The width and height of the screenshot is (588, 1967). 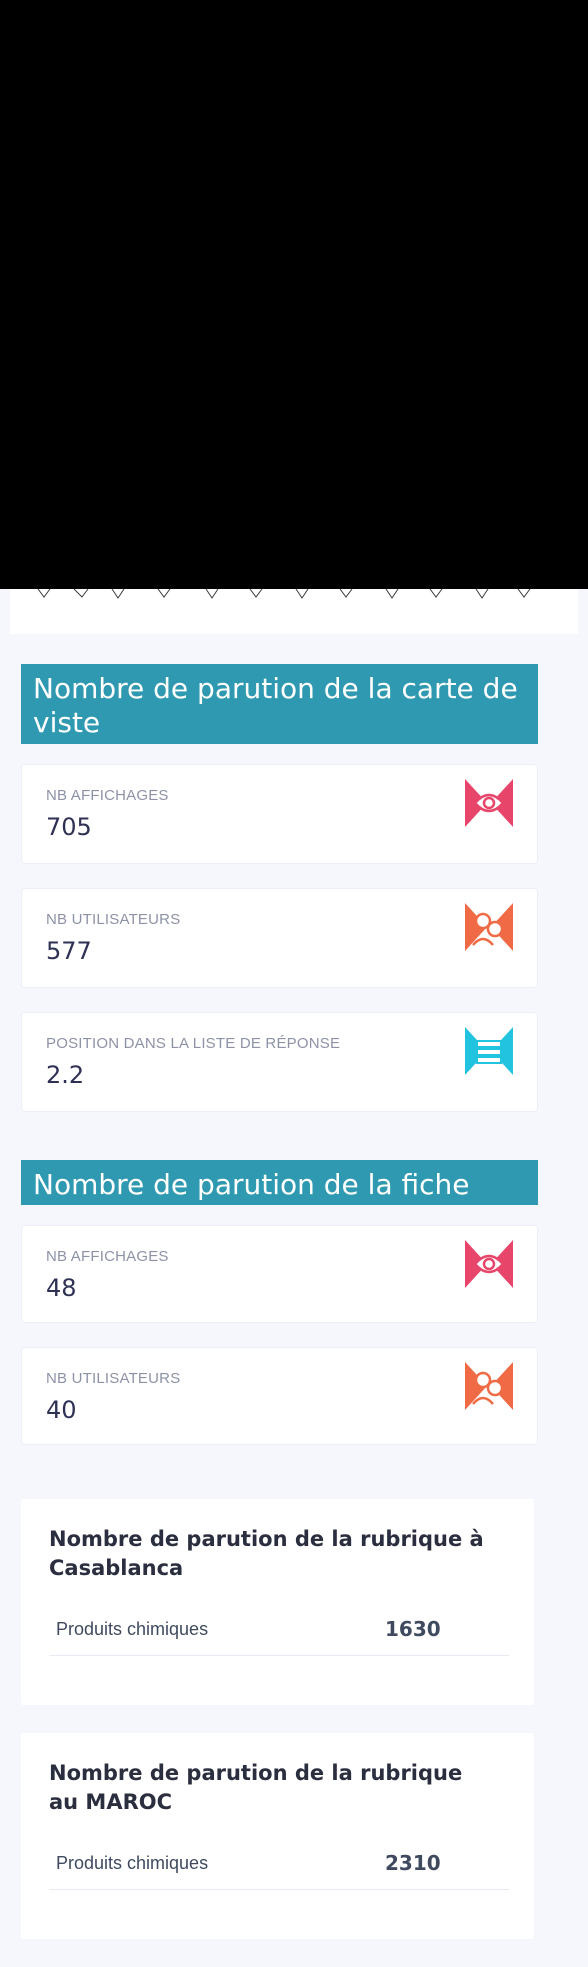 What do you see at coordinates (279, 1274) in the screenshot?
I see `stat-card-affichages: NB AFFICHAGES 48` at bounding box center [279, 1274].